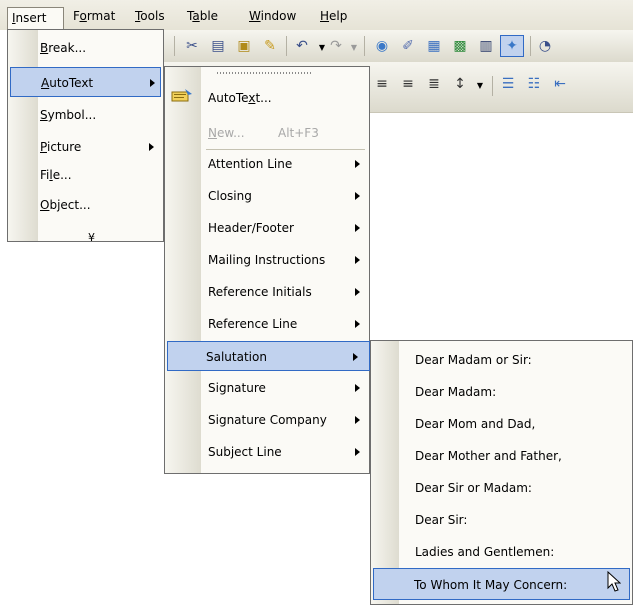 The width and height of the screenshot is (633, 605). I want to click on menu-item-dear-madam-or-sir: Dear Madam or Sir:, so click(501, 360).